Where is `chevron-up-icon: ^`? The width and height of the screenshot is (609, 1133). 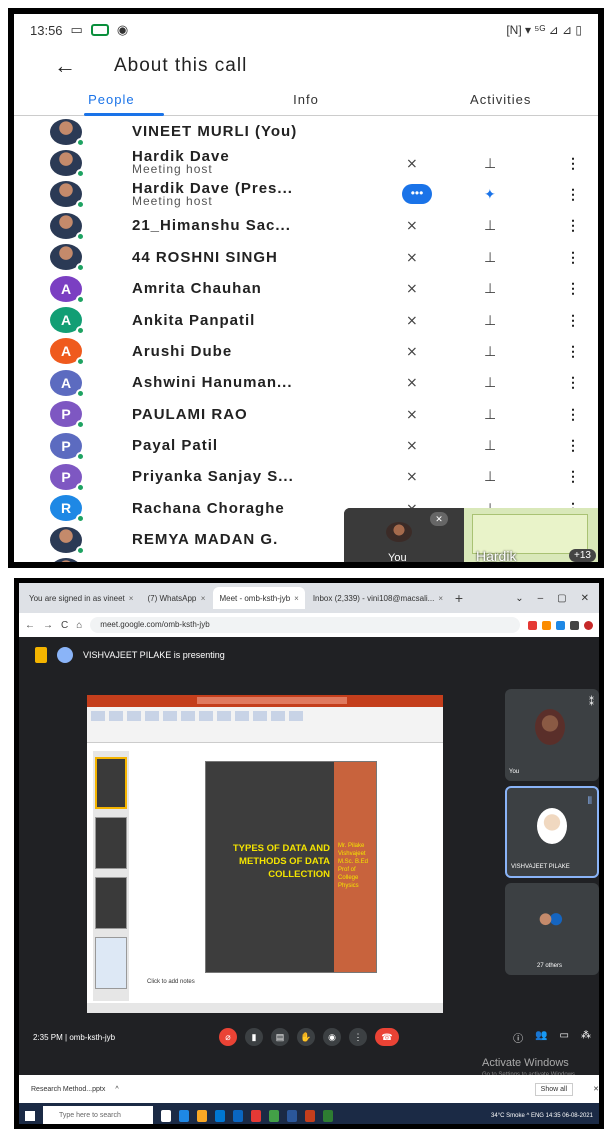 chevron-up-icon: ^ is located at coordinates (116, 1089).